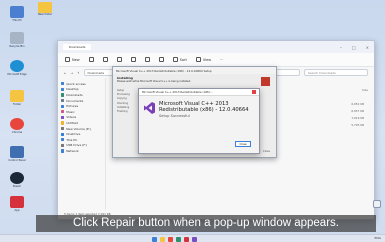 The image size is (385, 242). I want to click on taskbar: ENG, so click(192, 238).